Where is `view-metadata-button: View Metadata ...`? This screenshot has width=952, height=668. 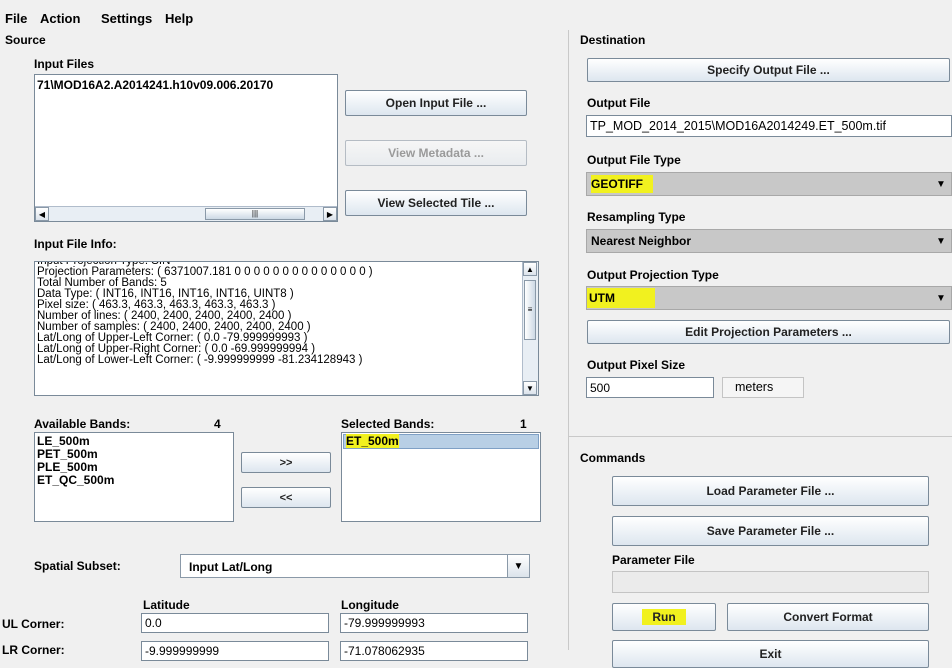 view-metadata-button: View Metadata ... is located at coordinates (436, 153).